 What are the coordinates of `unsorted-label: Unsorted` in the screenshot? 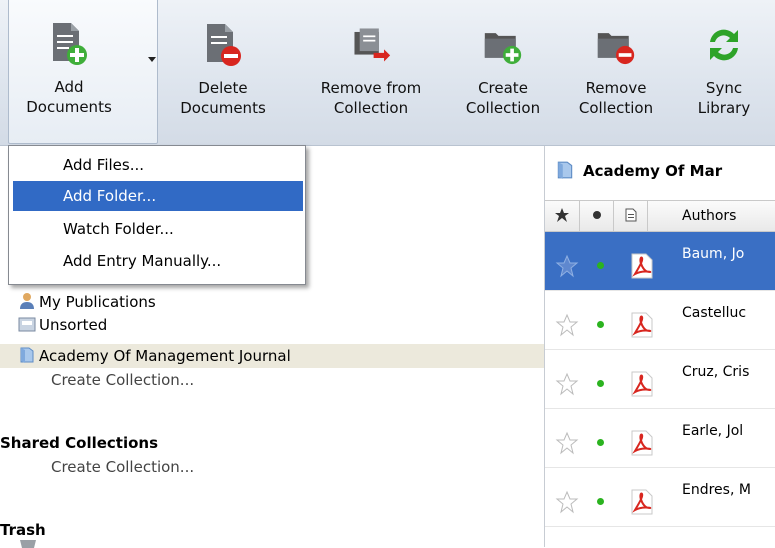 It's located at (73, 325).